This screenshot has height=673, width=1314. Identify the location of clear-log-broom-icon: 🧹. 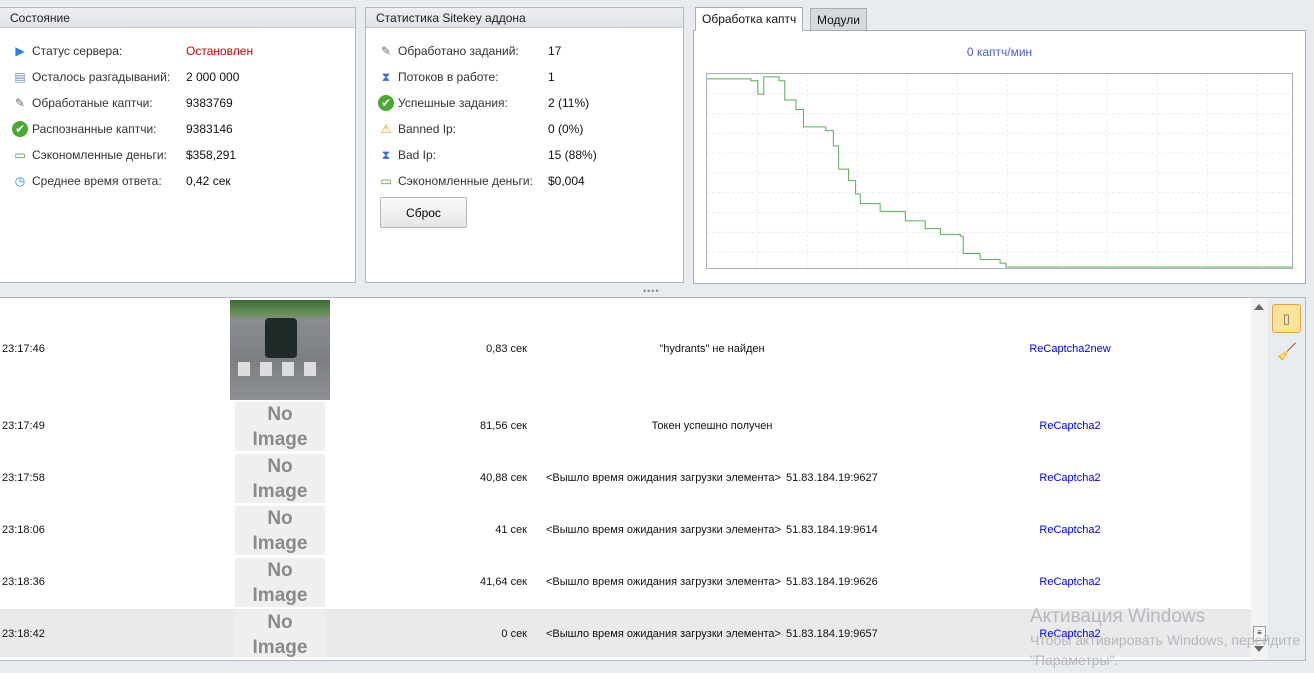
(1287, 352).